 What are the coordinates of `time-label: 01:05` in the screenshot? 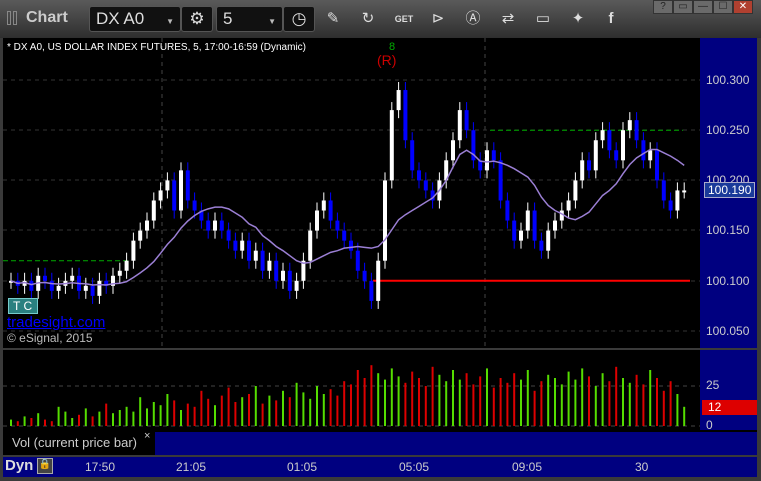 It's located at (302, 467).